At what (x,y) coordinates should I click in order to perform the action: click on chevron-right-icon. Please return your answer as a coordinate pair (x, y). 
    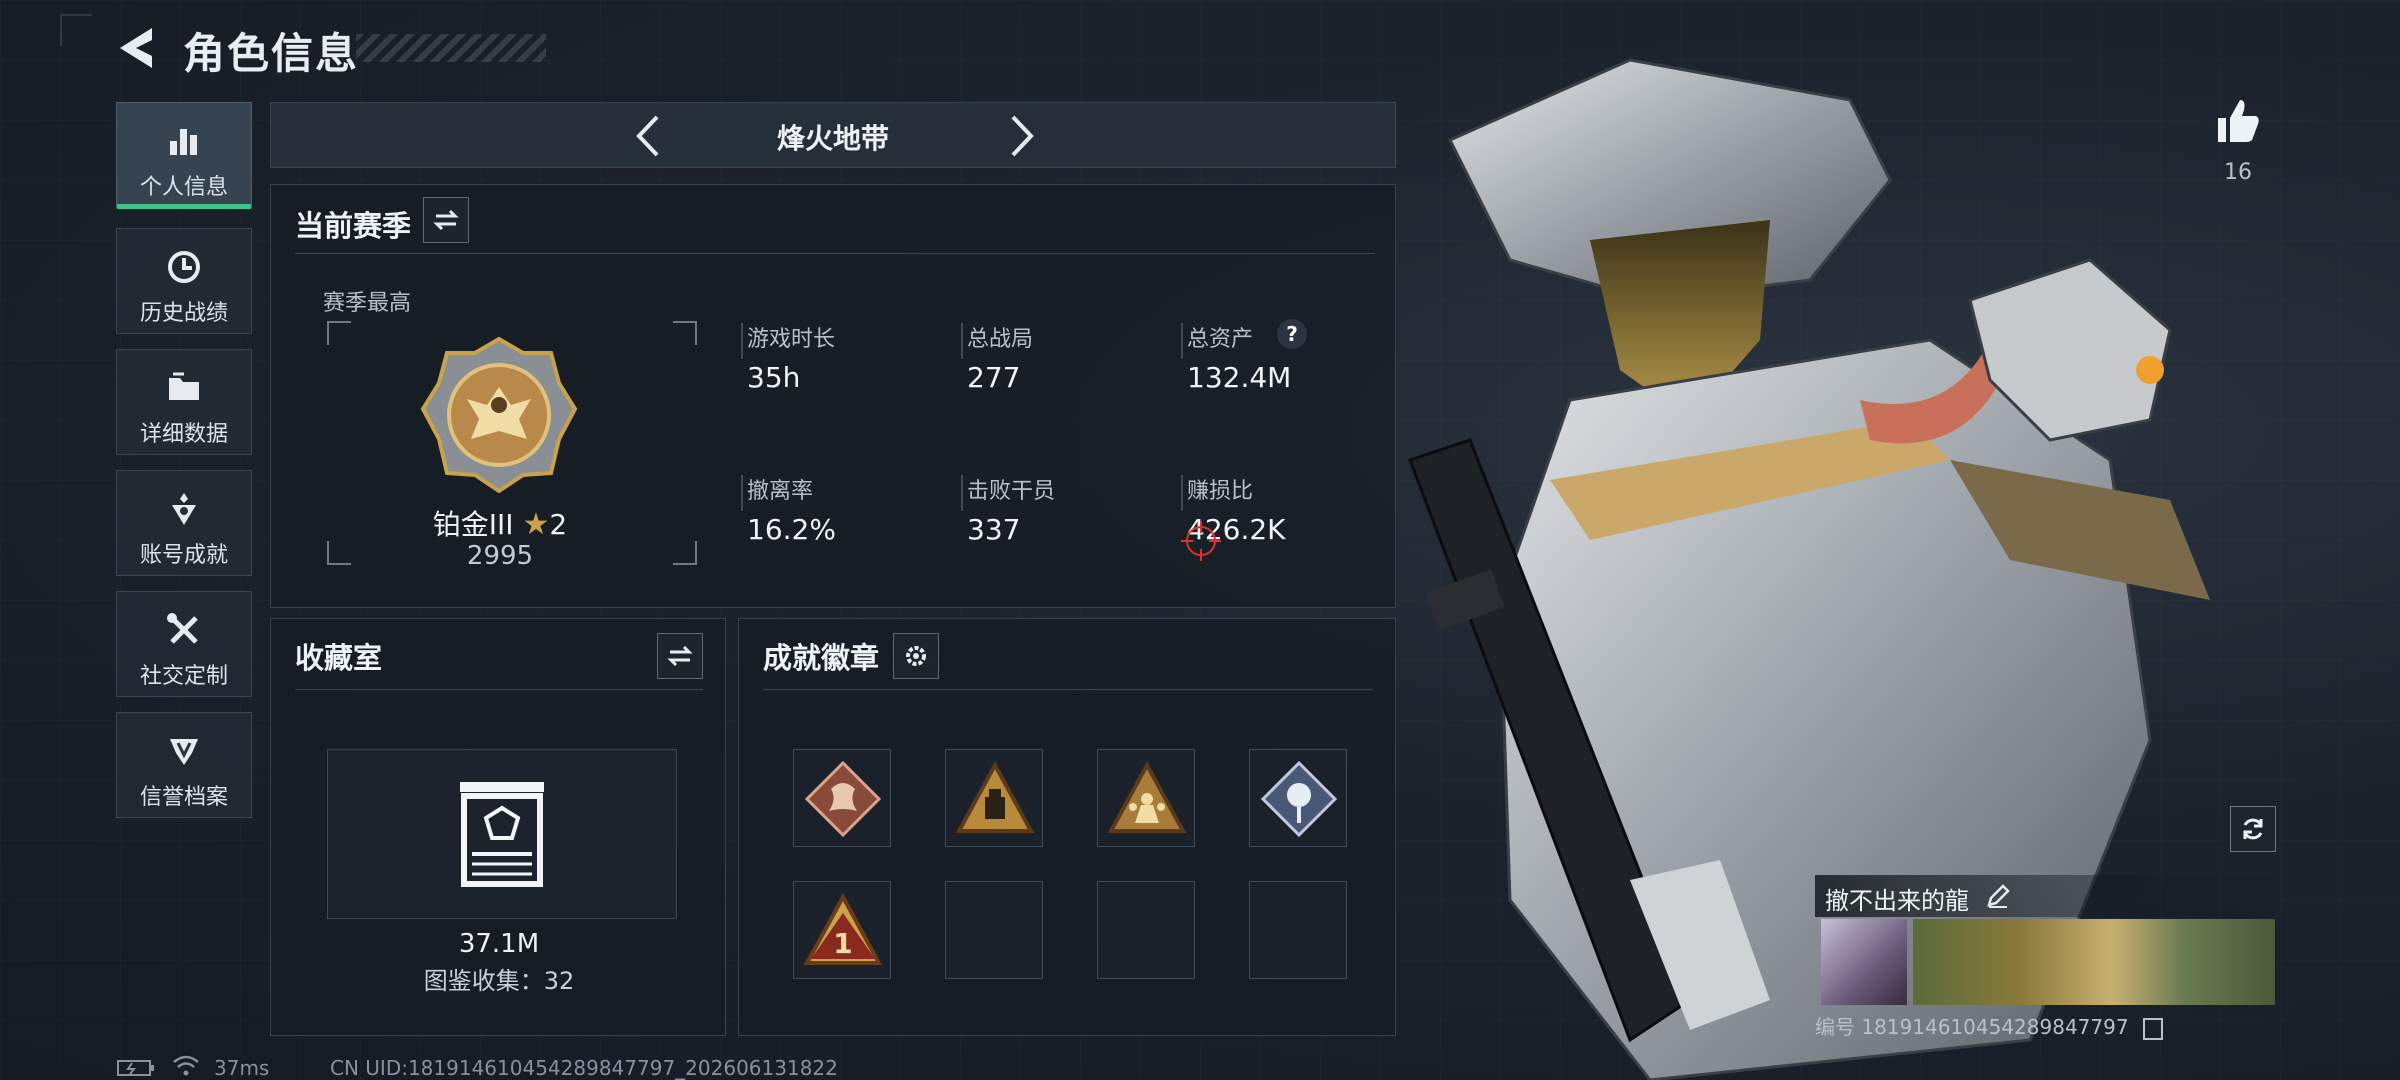
    Looking at the image, I should click on (1022, 136).